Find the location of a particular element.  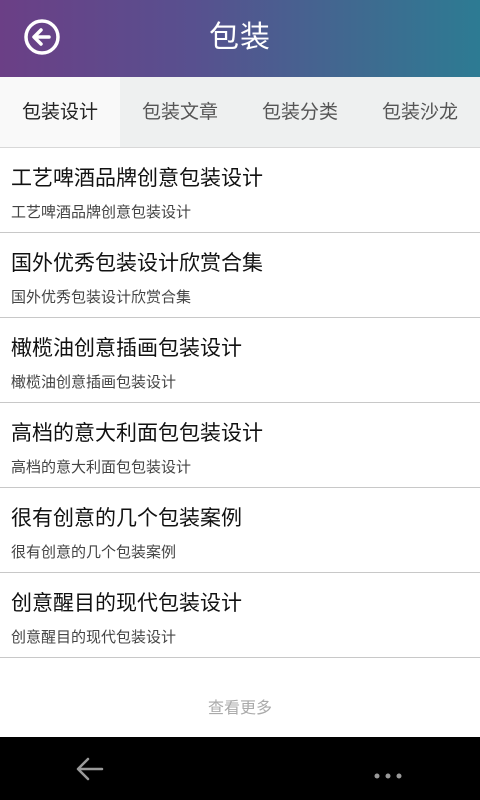

tab-package-design: 包装设计 is located at coordinates (60, 112).